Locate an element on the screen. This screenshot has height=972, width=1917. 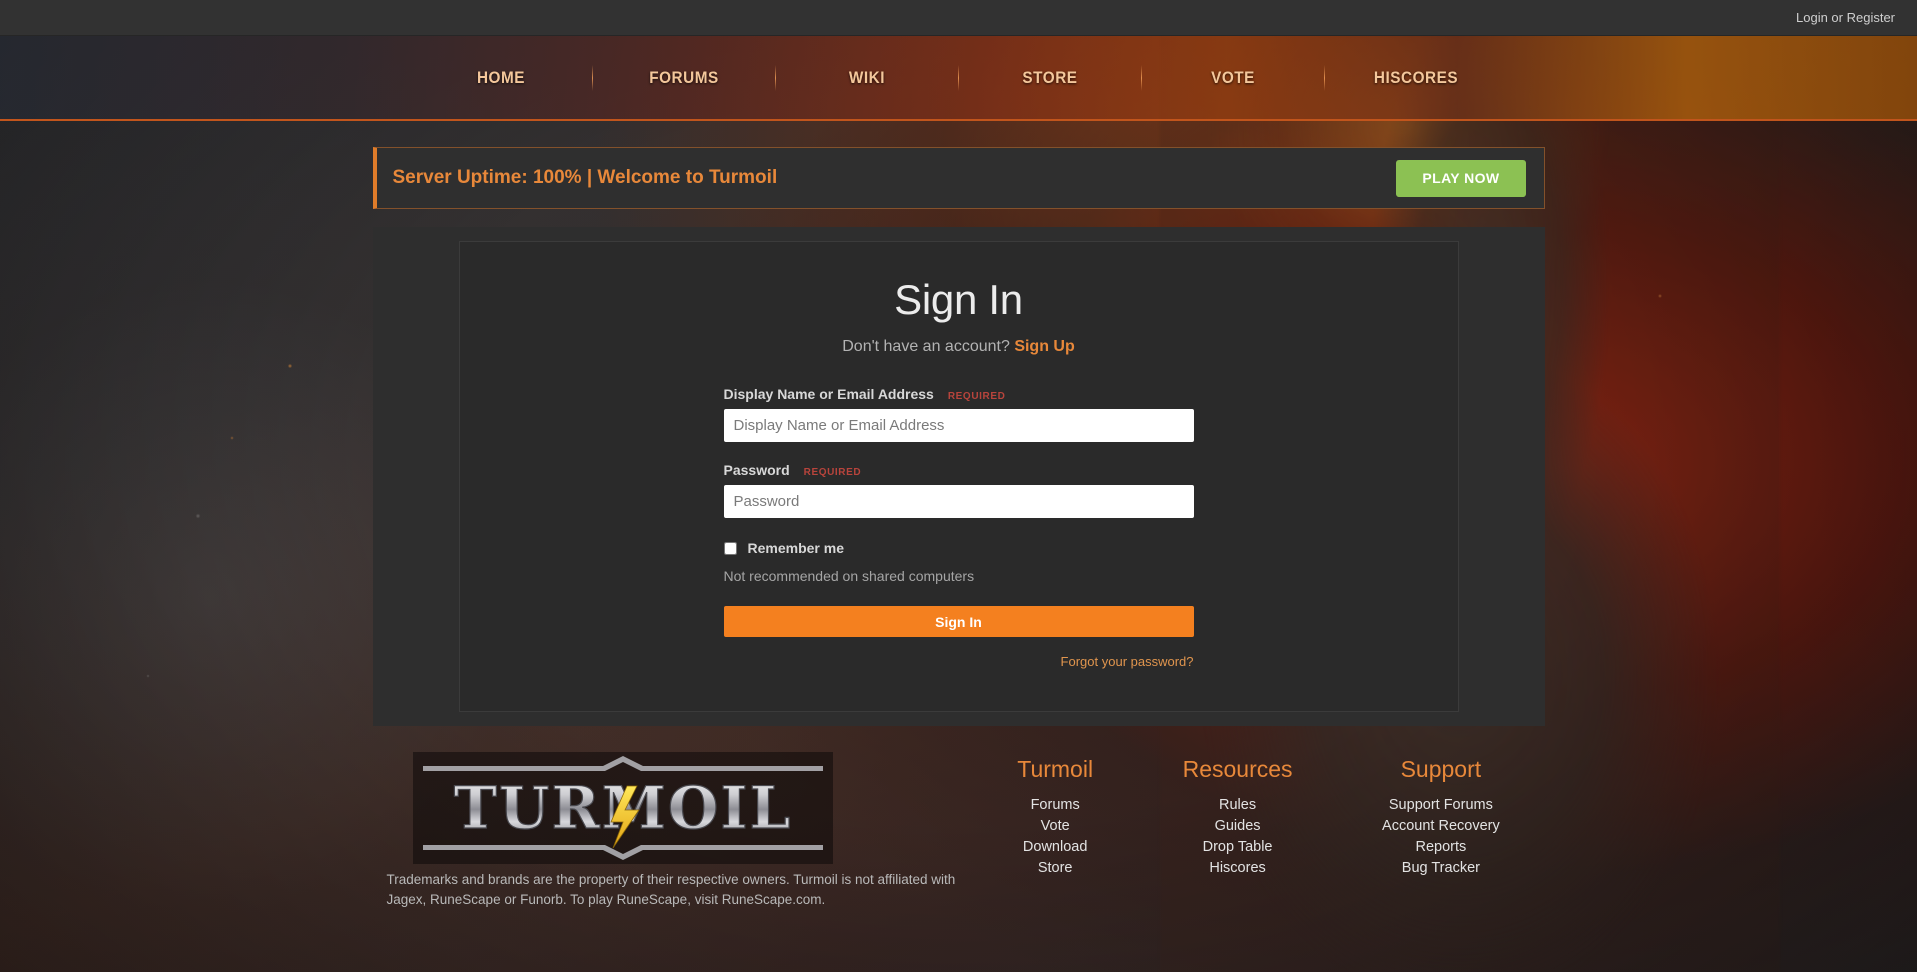
password-label-row: Password REQUIRED is located at coordinates (959, 470).